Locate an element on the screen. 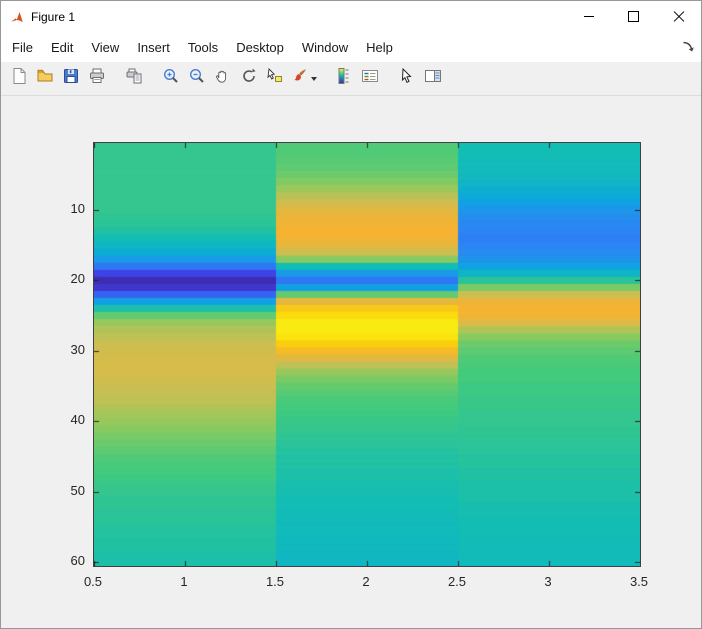  x-tick-label: 1.5 is located at coordinates (275, 581).